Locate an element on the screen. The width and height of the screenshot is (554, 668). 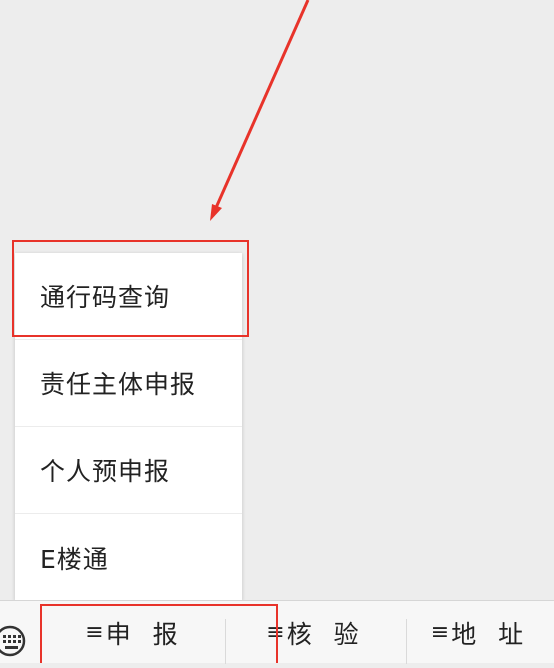
menu-item-personal-pre-declaration: 个人预申报 is located at coordinates (128, 470).